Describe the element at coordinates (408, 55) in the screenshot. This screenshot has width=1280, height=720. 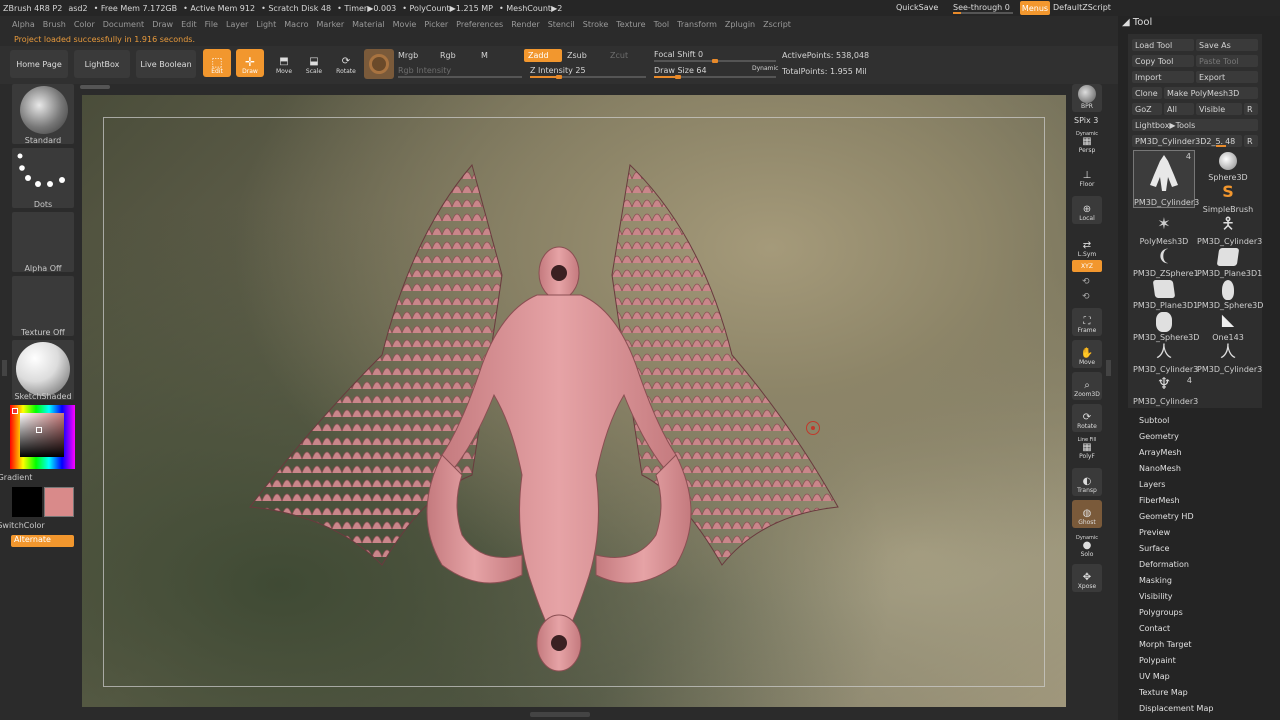
I see `mrgb-button: Mrgb` at that location.